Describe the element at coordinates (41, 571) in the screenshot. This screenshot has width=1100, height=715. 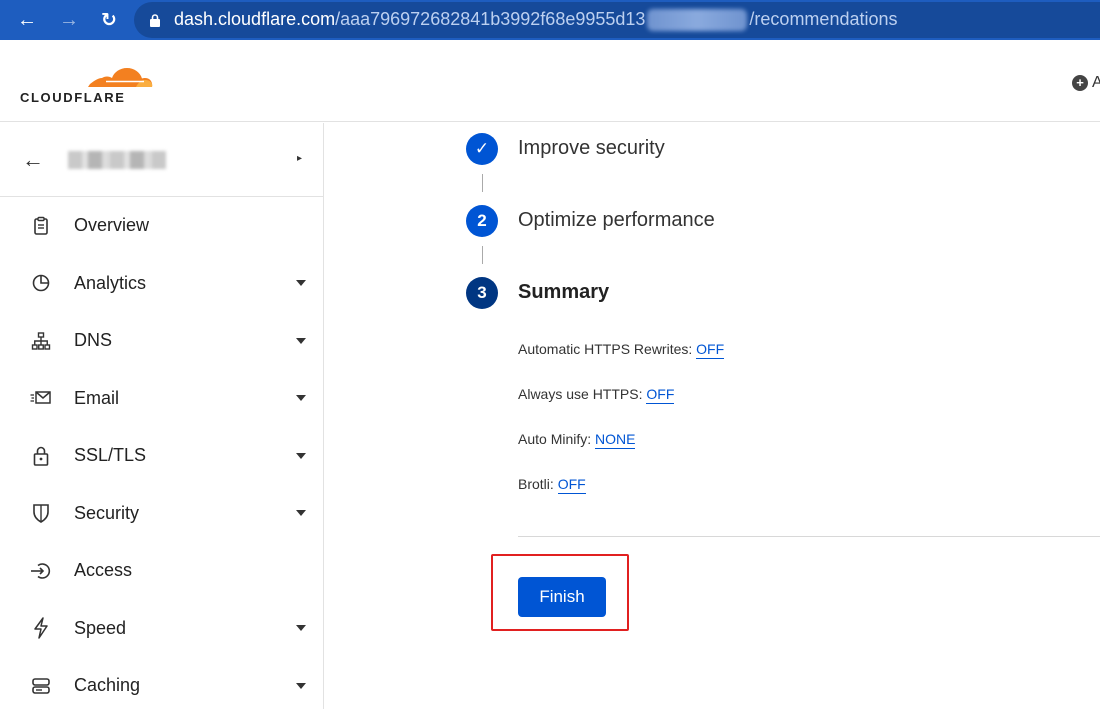
I see `access-icon` at that location.